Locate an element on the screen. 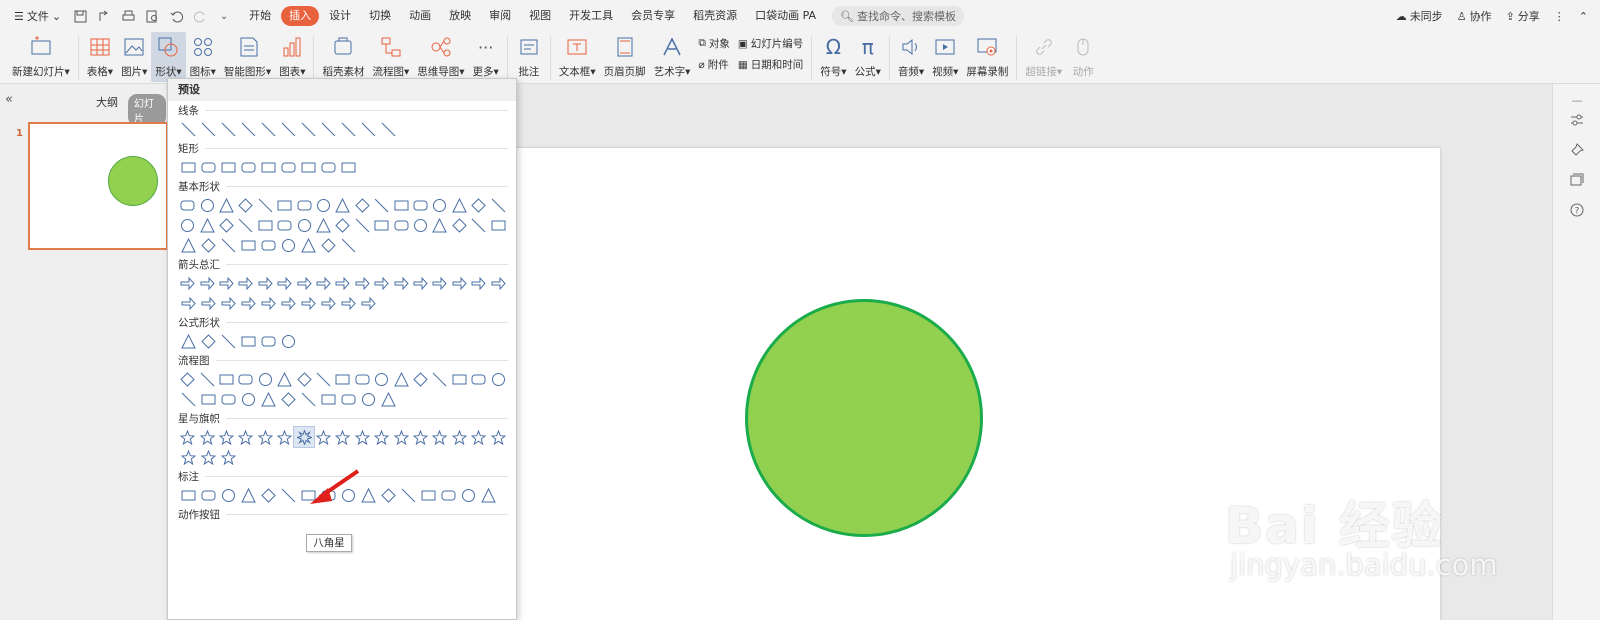 Image resolution: width=1600 pixels, height=620 pixels. daoke-material-button: 稻壳素材 is located at coordinates (343, 57).